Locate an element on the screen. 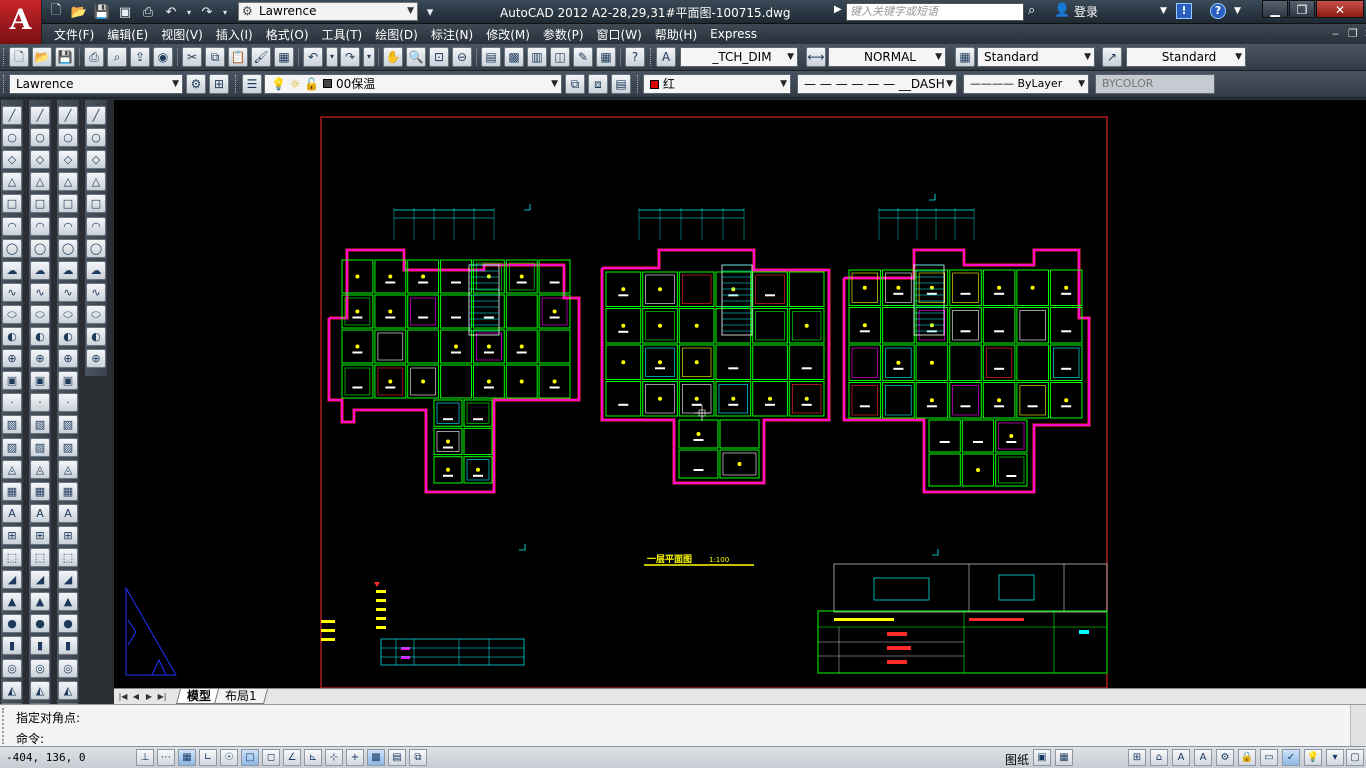 Image resolution: width=1366 pixels, height=768 pixels. workspace-switching-icon: ⚙ is located at coordinates (1225, 757).